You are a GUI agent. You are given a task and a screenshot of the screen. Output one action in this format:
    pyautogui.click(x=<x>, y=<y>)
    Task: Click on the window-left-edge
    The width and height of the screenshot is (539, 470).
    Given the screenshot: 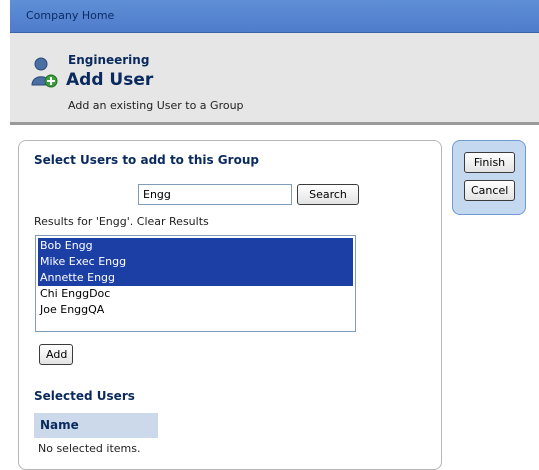 What is the action you would take?
    pyautogui.click(x=5, y=231)
    